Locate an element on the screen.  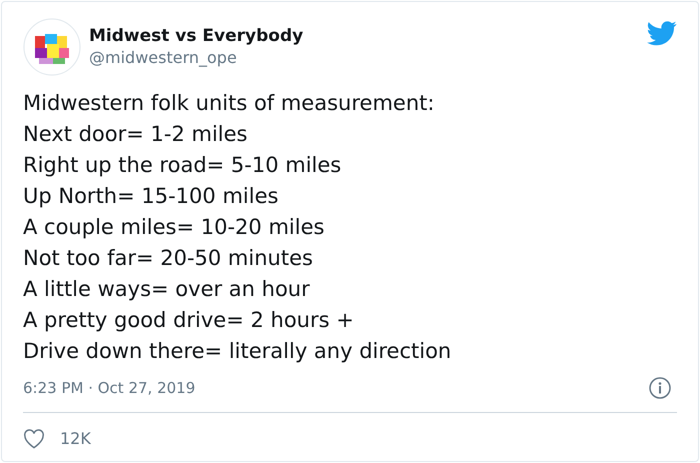
author-handle: @midwestern_ope is located at coordinates (196, 58).